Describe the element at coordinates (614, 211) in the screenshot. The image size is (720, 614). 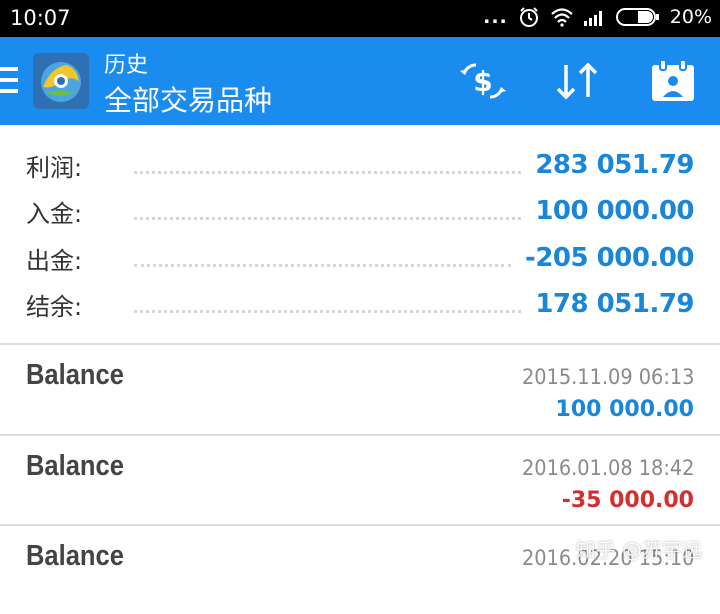
I see `summary-value: 100 000.00` at that location.